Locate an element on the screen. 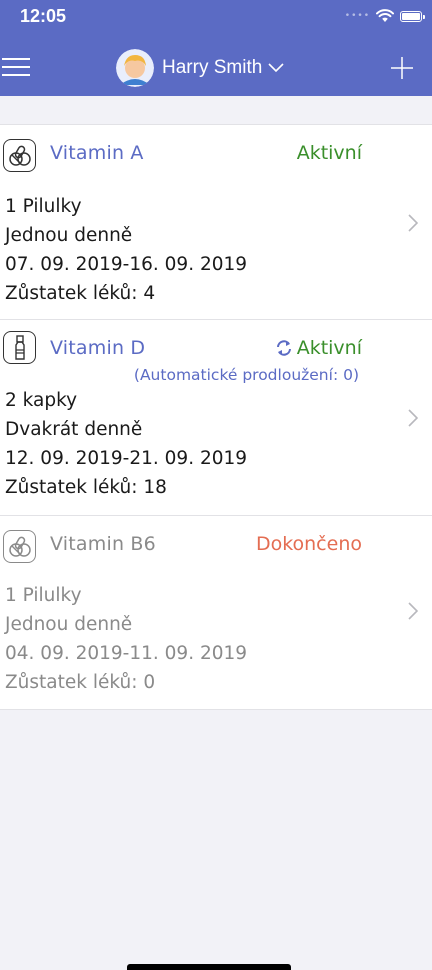 The height and width of the screenshot is (970, 432). status-time: 12:05 is located at coordinates (43, 16).